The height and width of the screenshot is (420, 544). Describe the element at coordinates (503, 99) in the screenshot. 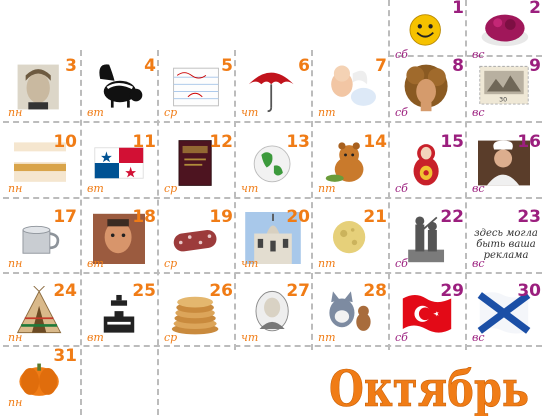

I see `svg-text: 30` at that location.